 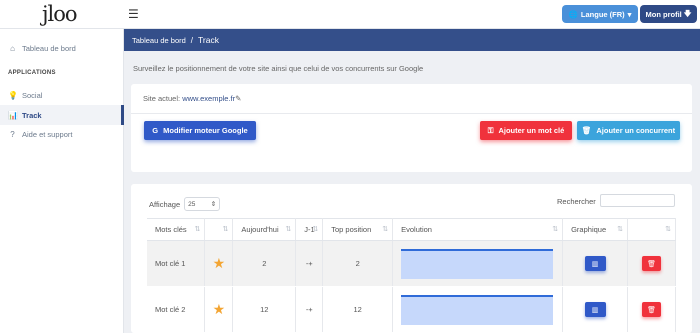 I want to click on current-site-link: www.exemple.fr, so click(x=208, y=98).